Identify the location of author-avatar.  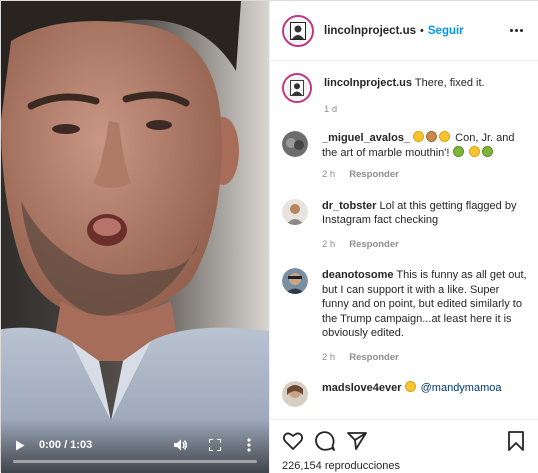
(298, 30).